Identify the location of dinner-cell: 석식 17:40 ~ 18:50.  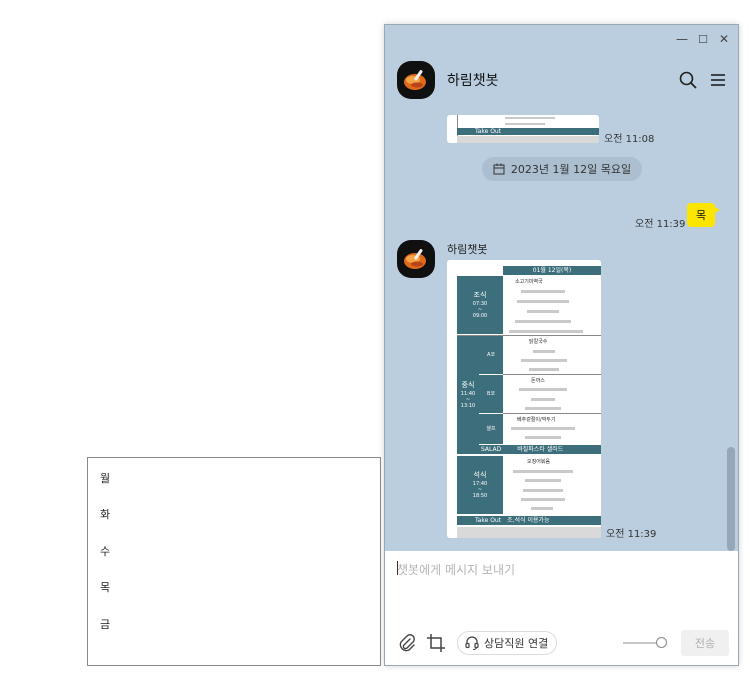
(480, 485).